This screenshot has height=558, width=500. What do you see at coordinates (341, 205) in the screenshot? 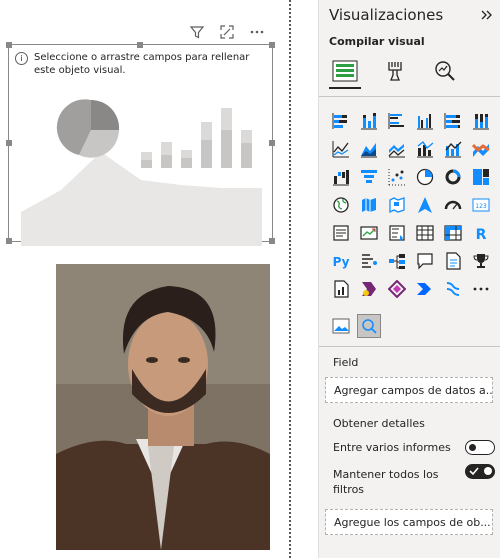
I see `map-icon` at bounding box center [341, 205].